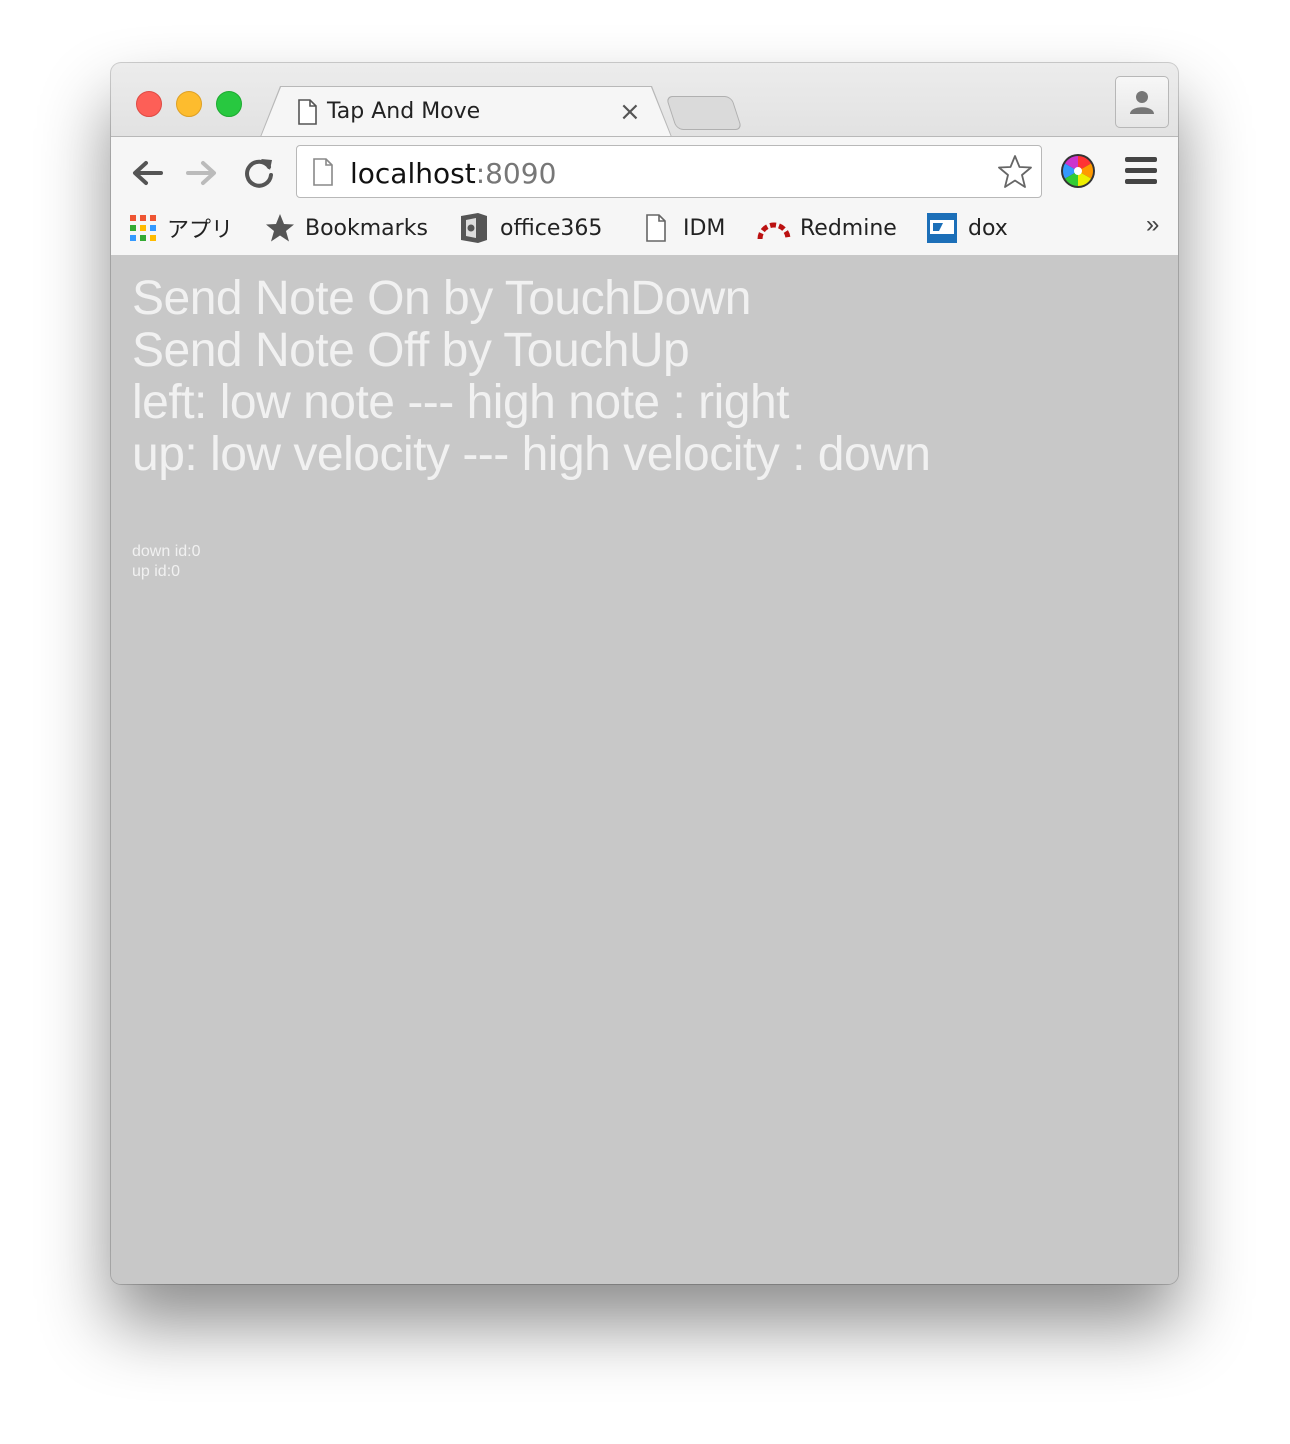 This screenshot has width=1290, height=1444. What do you see at coordinates (307, 112) in the screenshot?
I see `page-icon` at bounding box center [307, 112].